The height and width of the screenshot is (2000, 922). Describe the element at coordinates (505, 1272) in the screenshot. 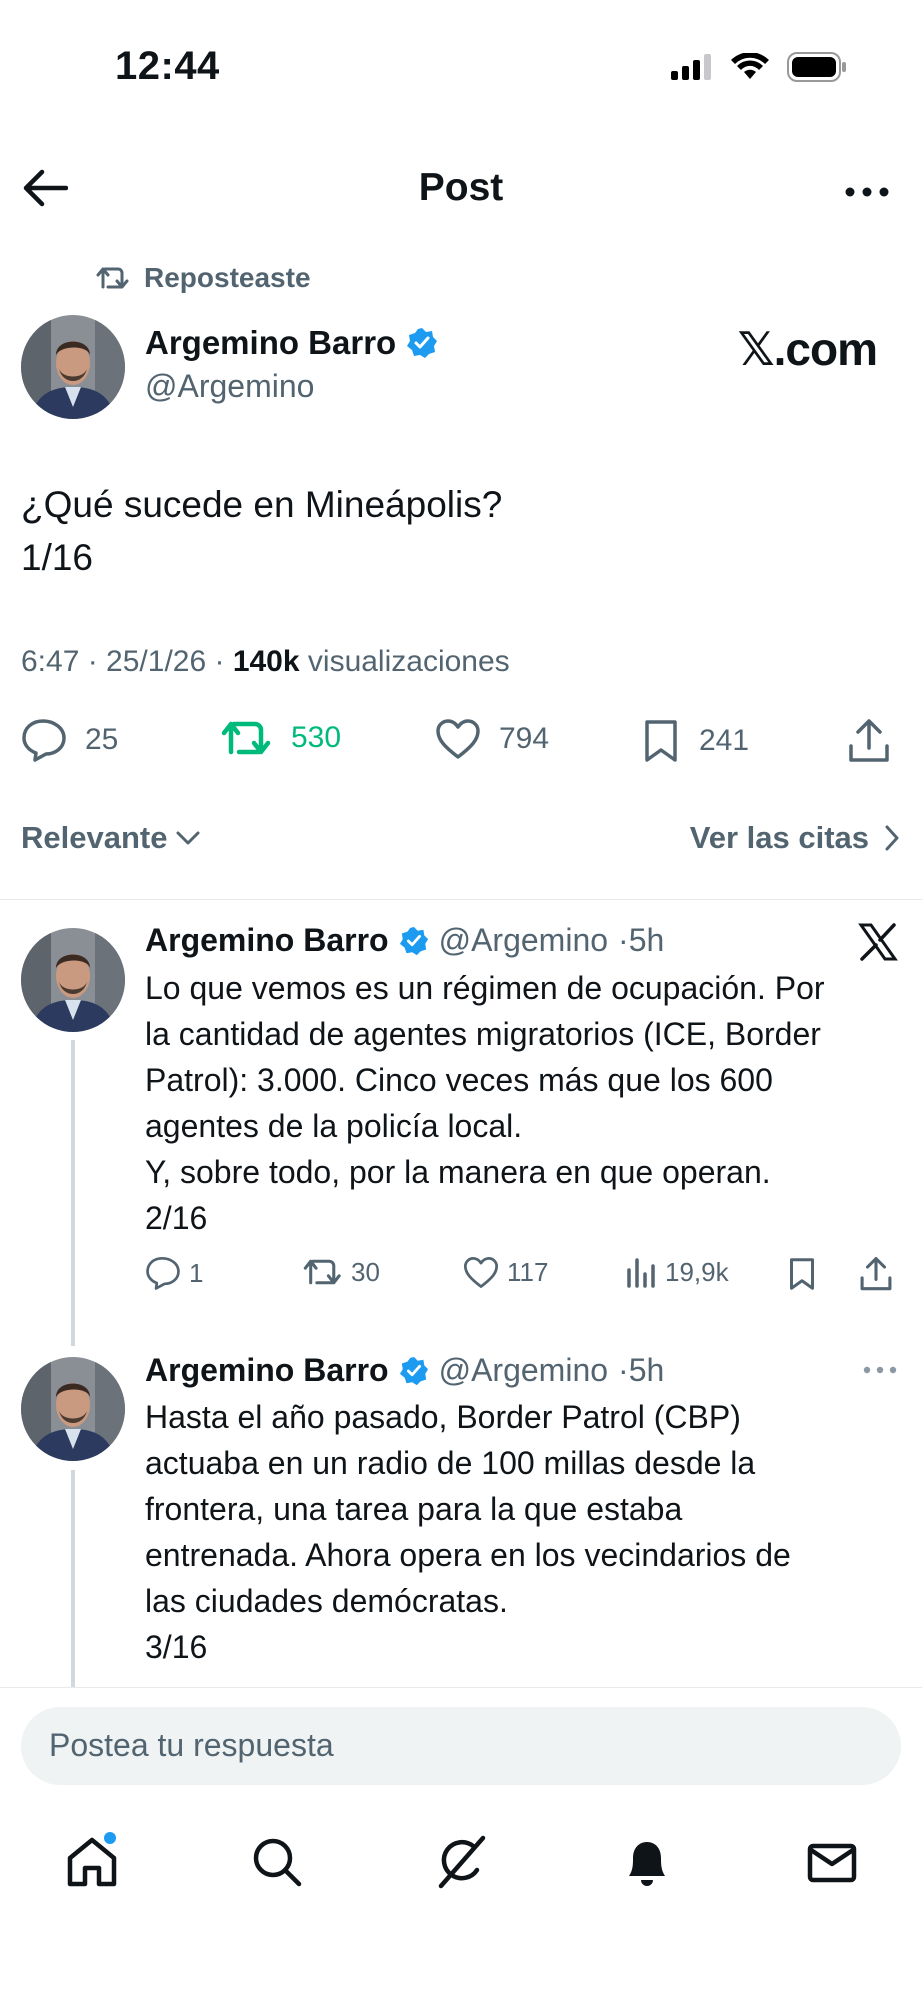

I see `reply-like-button: 117` at that location.